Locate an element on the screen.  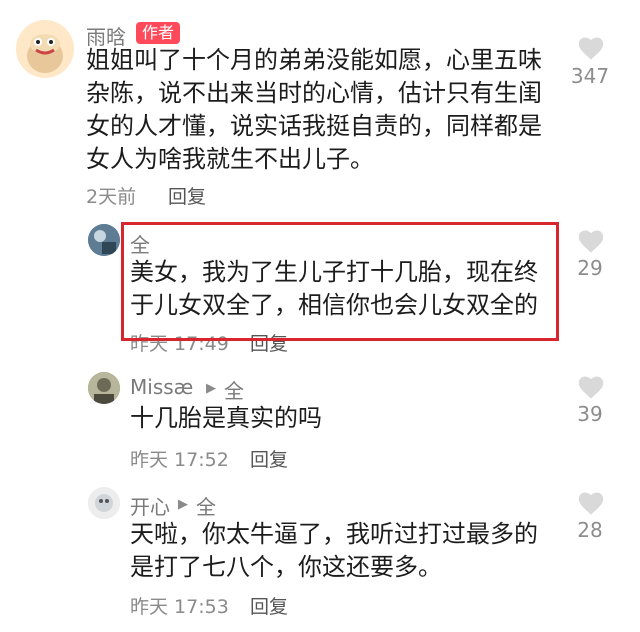
author-badge: 作者 is located at coordinates (158, 33).